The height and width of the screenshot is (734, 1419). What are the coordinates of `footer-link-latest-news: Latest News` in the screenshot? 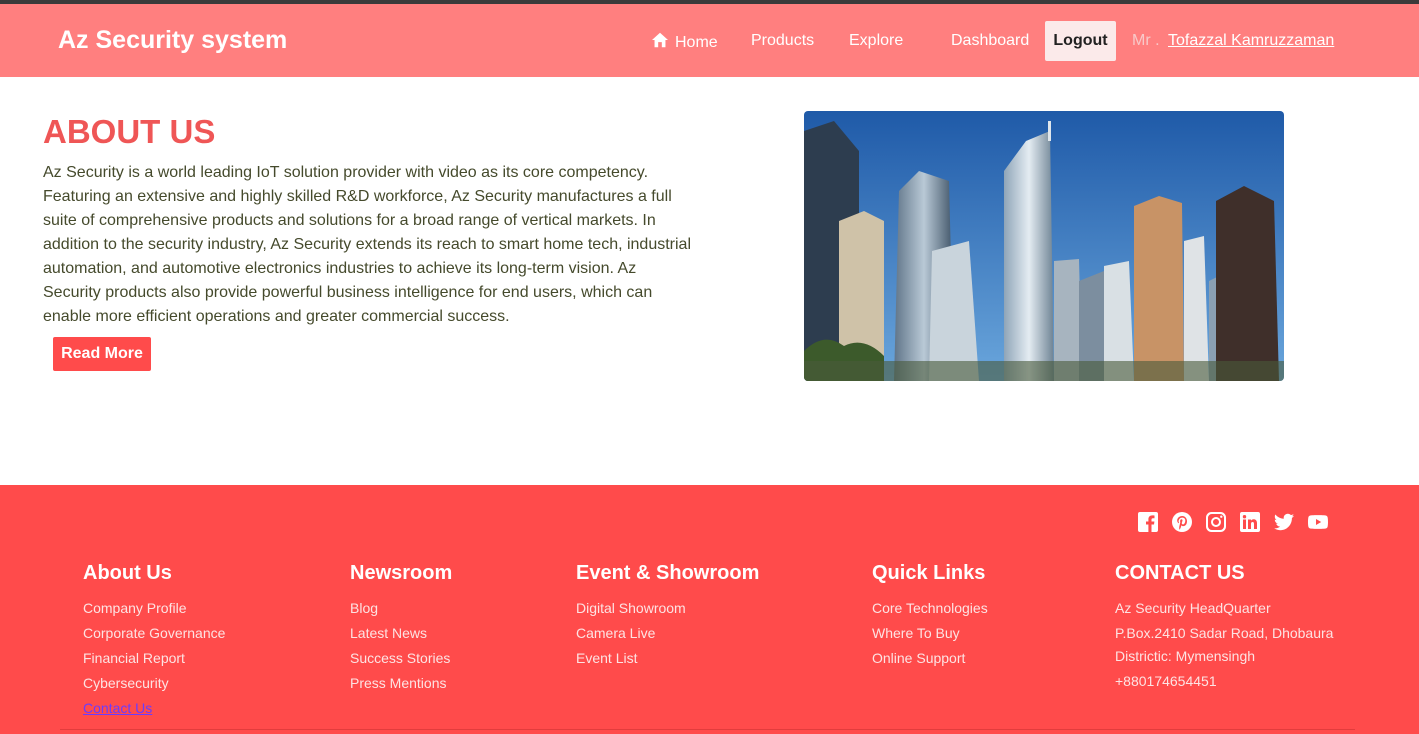 It's located at (401, 633).